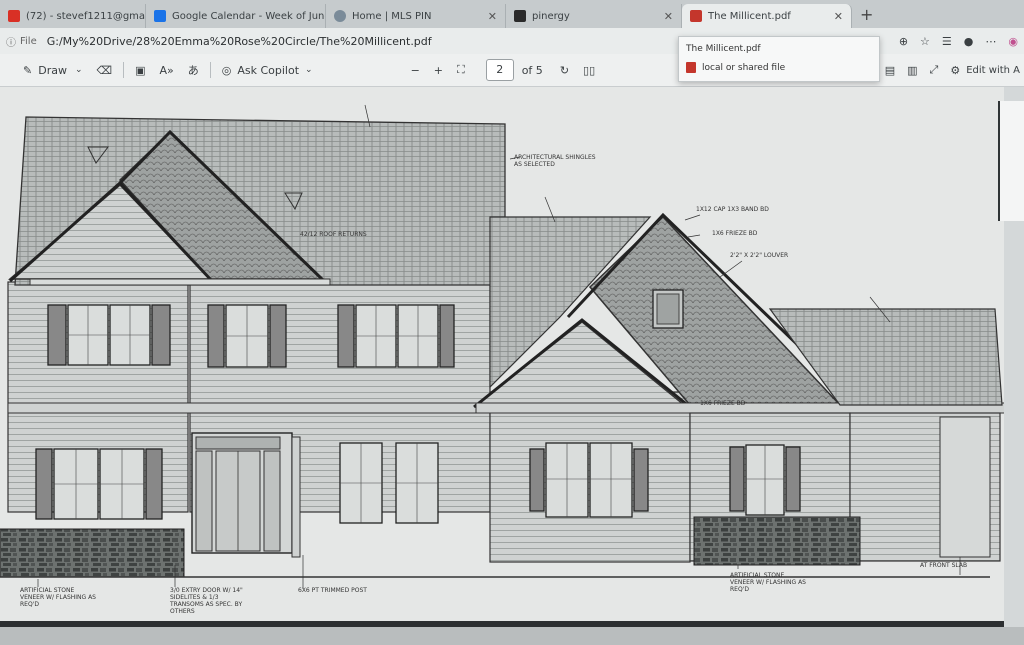 The height and width of the screenshot is (645, 1024). I want to click on rotate-button: ↻, so click(564, 70).